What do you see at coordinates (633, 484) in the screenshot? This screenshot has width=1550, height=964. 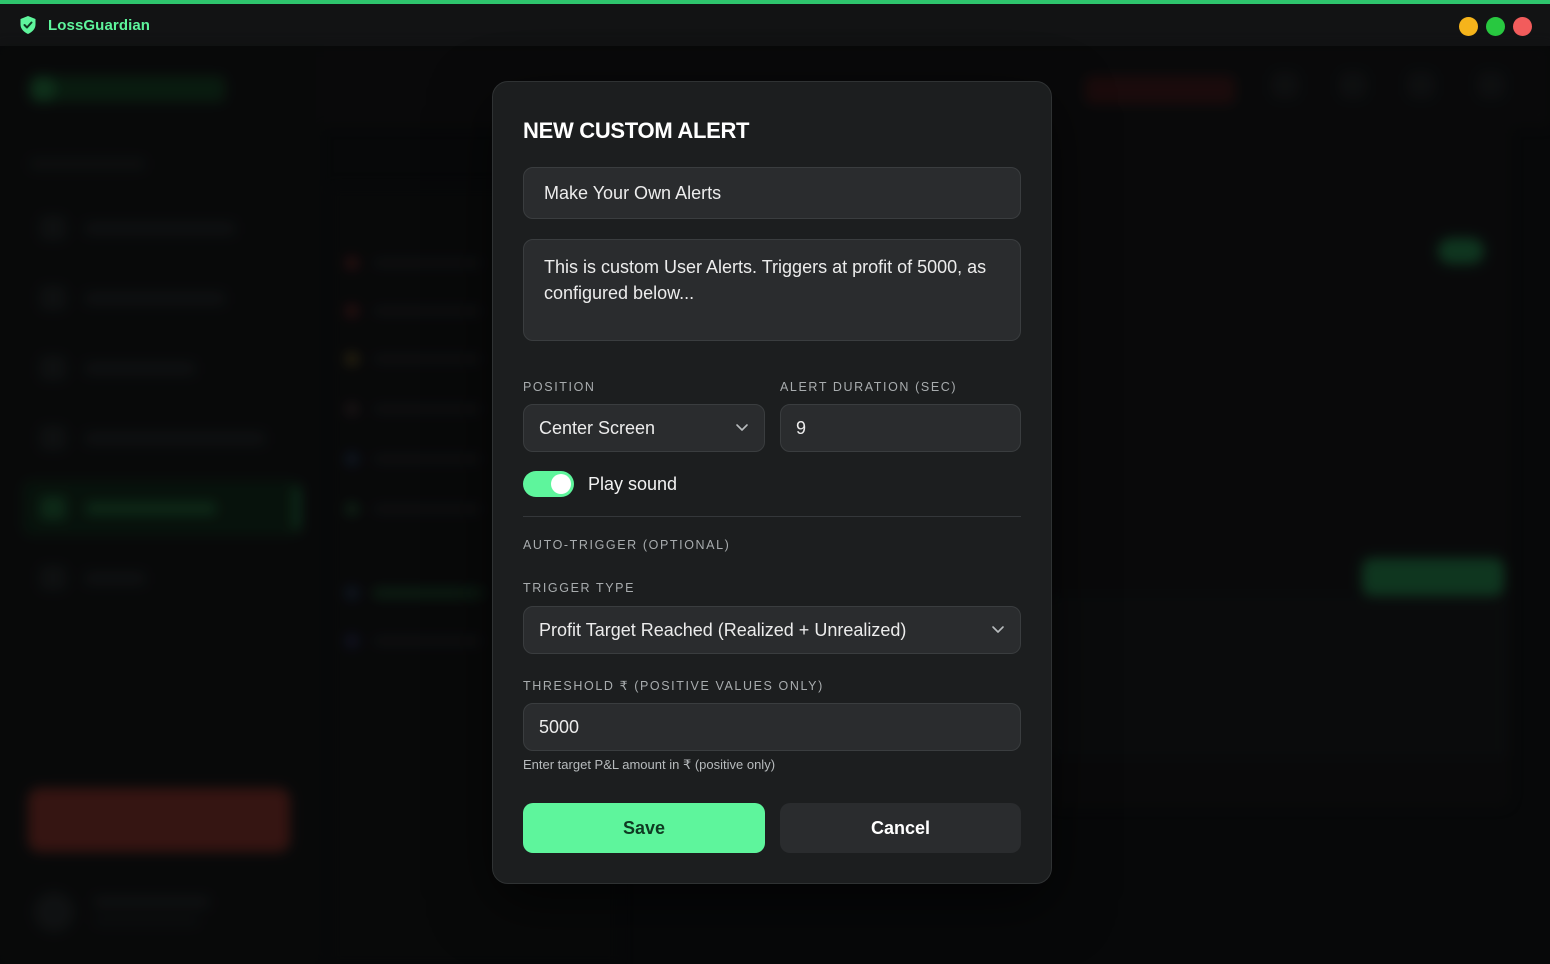 I see `play-sound-label: Play sound` at bounding box center [633, 484].